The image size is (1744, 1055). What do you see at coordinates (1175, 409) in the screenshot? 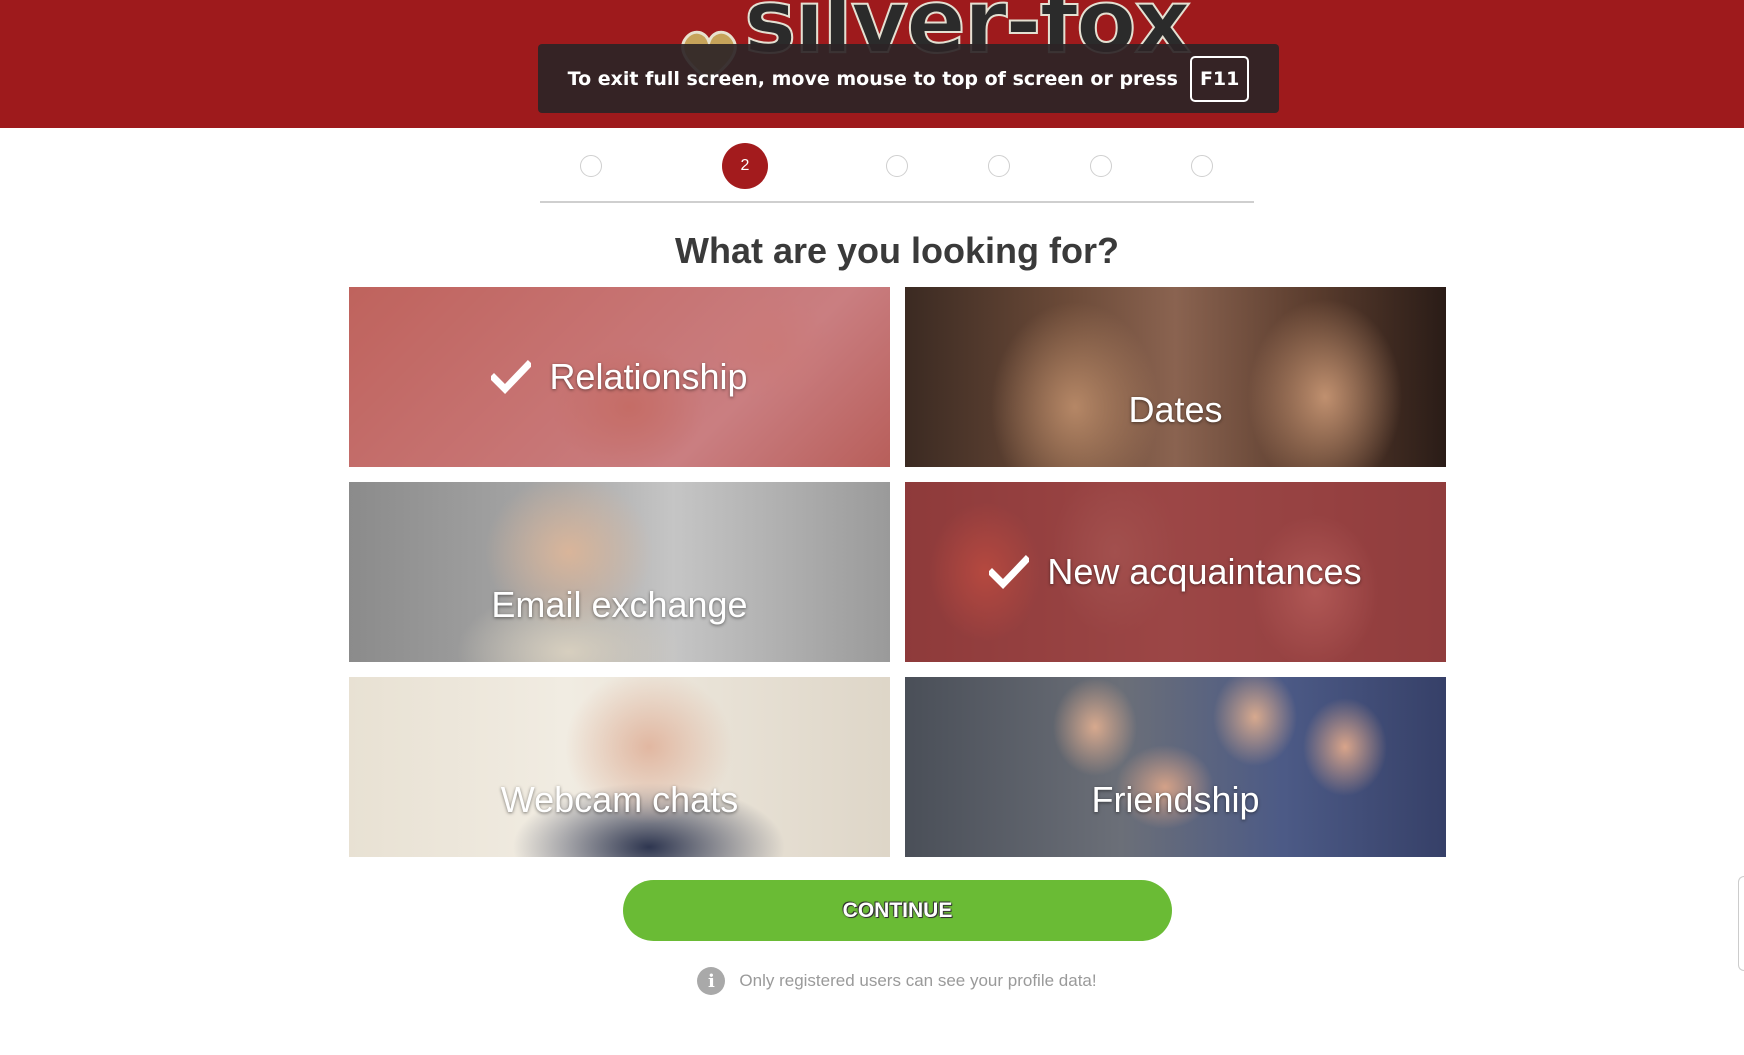
I see `option-label: Dates` at bounding box center [1175, 409].